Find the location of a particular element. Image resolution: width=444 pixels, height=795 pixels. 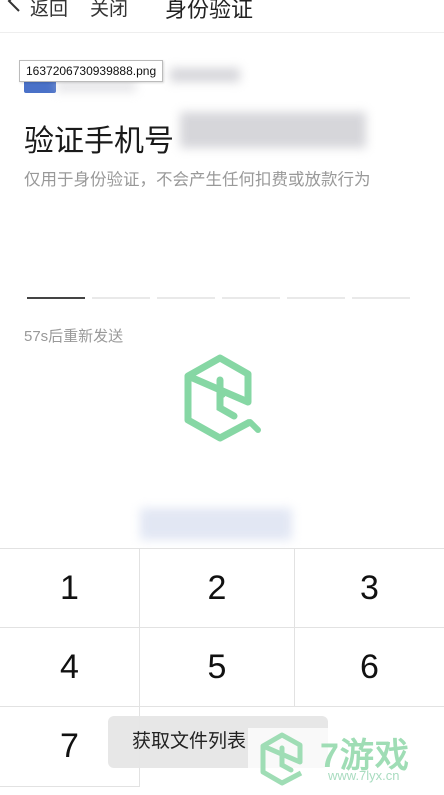

key-6: 6 is located at coordinates (369, 667).